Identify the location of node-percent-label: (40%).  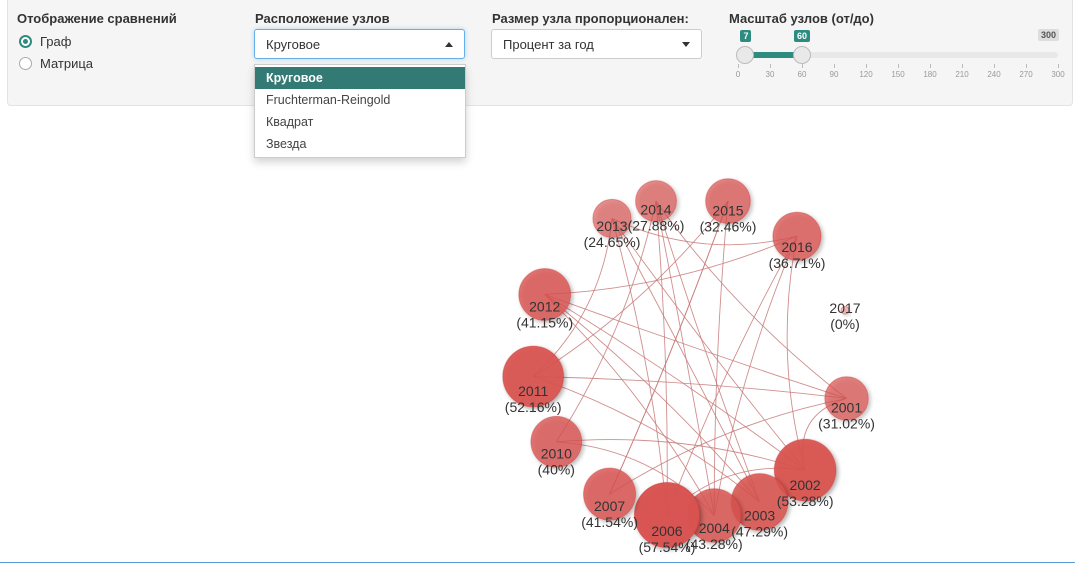
(556, 469).